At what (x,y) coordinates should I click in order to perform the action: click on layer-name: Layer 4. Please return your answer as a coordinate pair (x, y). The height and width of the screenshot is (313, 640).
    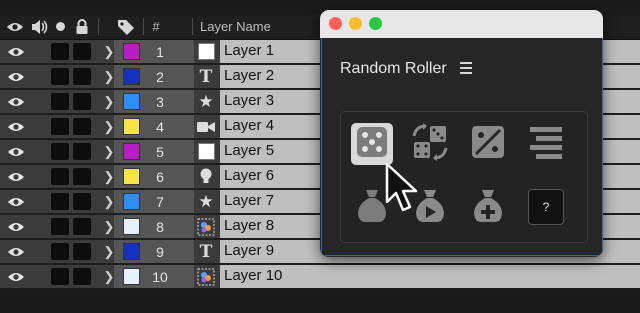
    Looking at the image, I should click on (249, 125).